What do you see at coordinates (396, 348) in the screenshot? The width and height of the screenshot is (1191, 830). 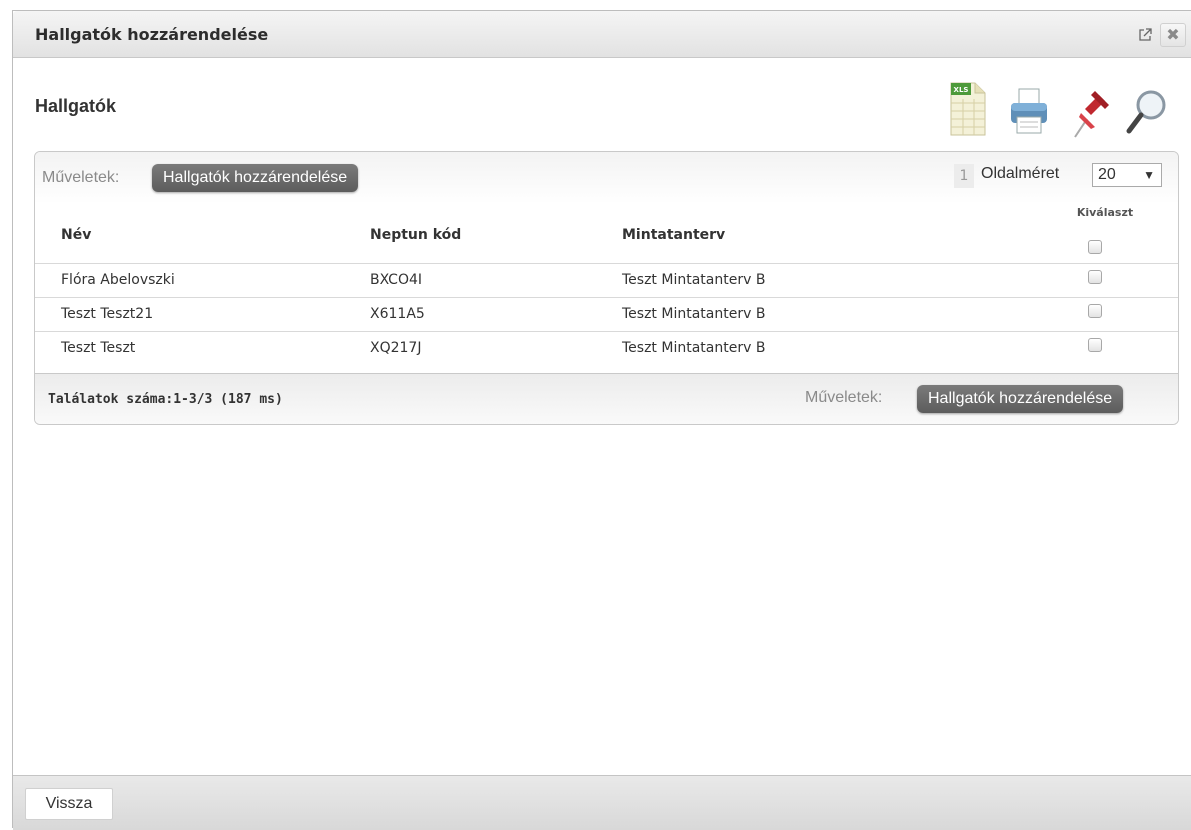 I see `cell-neptun: XQ217J` at bounding box center [396, 348].